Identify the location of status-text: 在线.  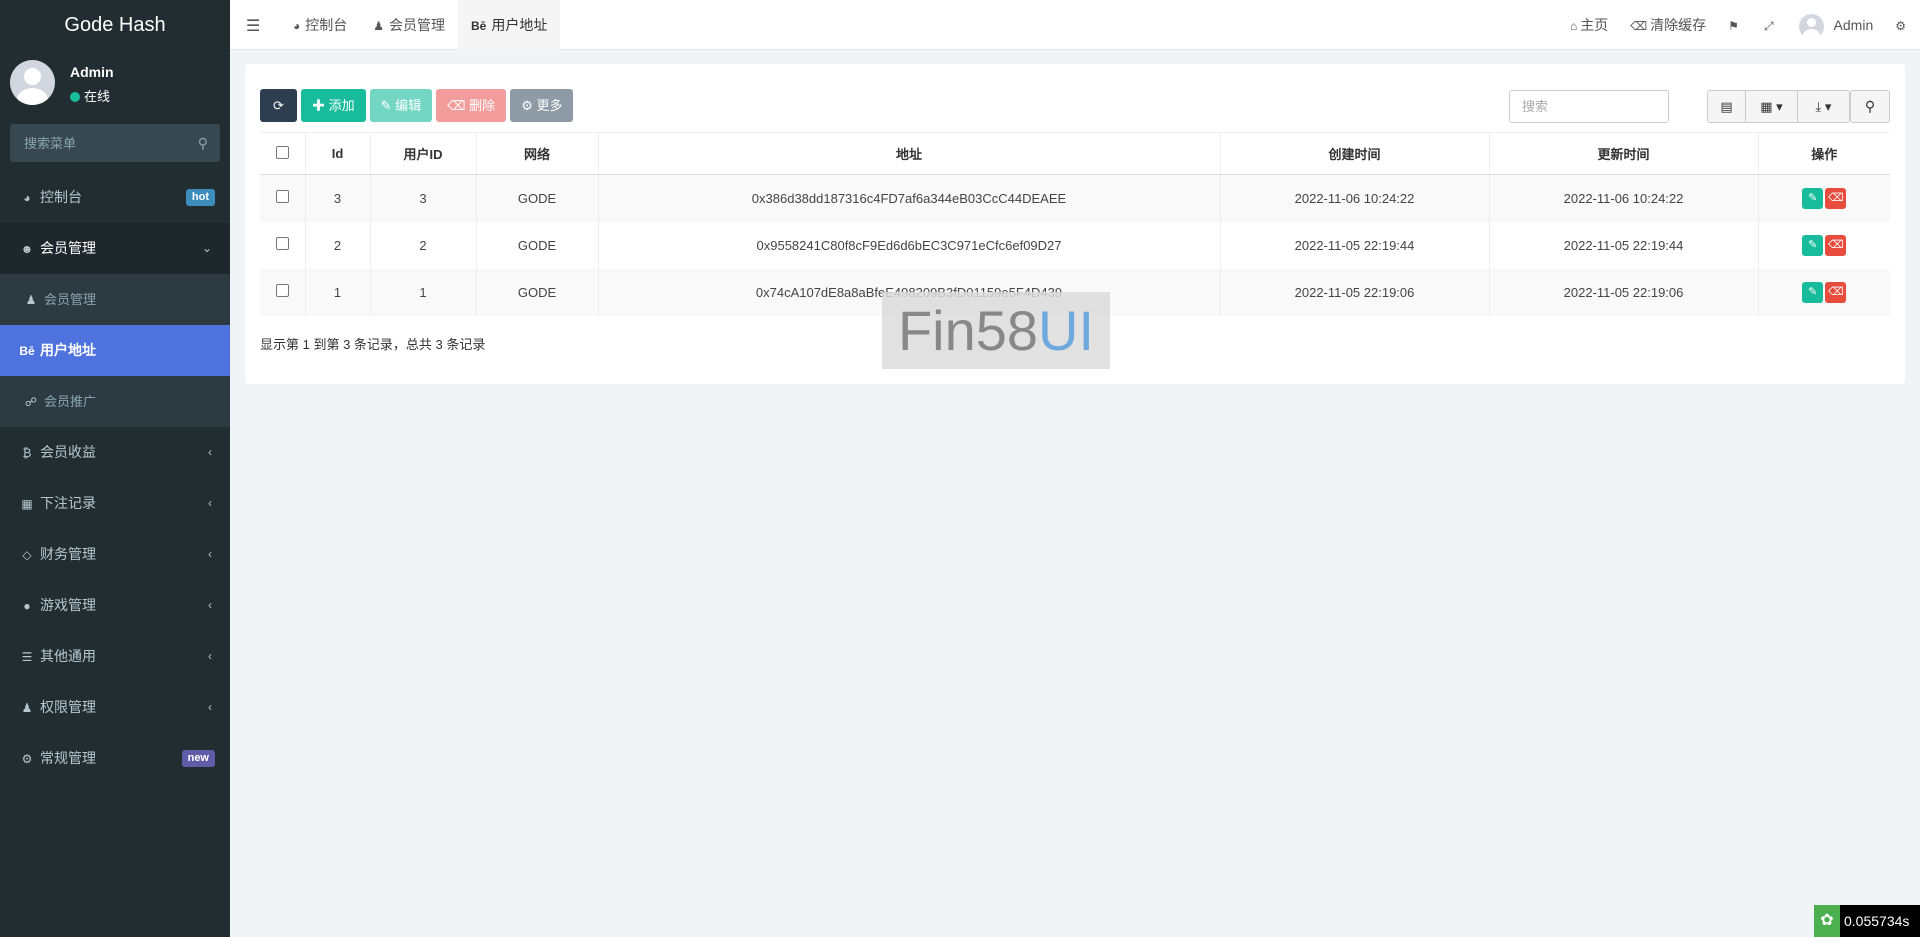
(97, 96).